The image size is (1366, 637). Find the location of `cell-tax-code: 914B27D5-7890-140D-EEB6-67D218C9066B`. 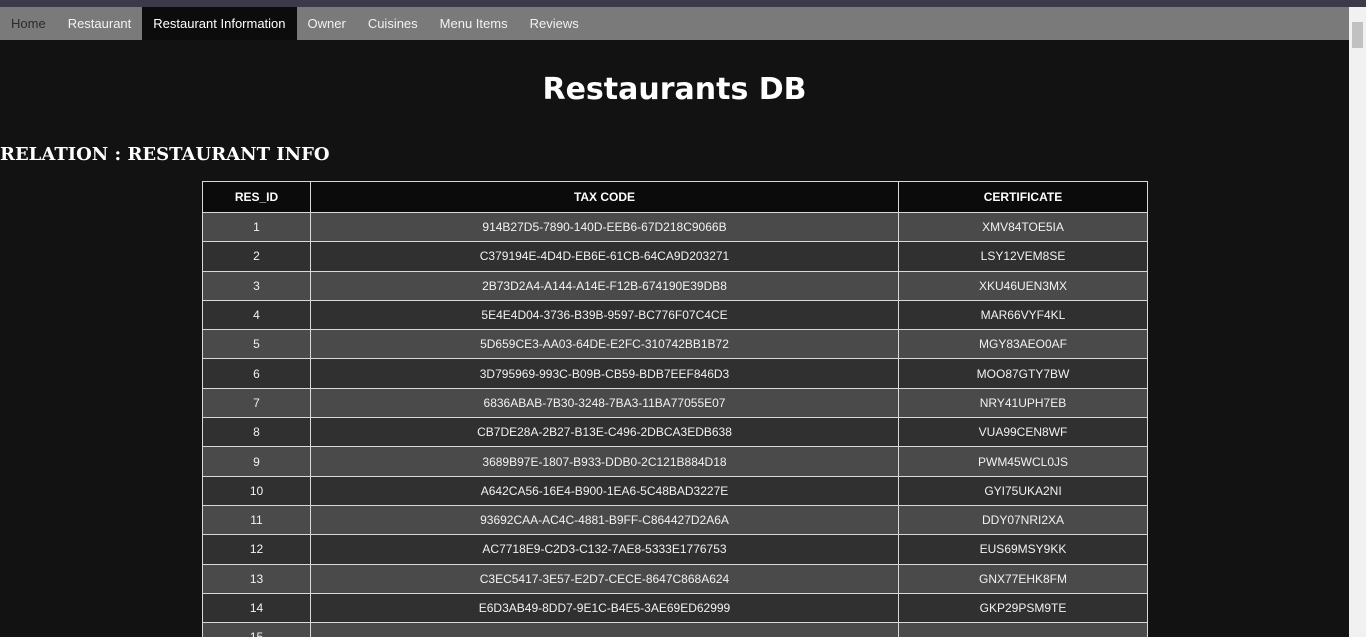

cell-tax-code: 914B27D5-7890-140D-EEB6-67D218C9066B is located at coordinates (604, 227).